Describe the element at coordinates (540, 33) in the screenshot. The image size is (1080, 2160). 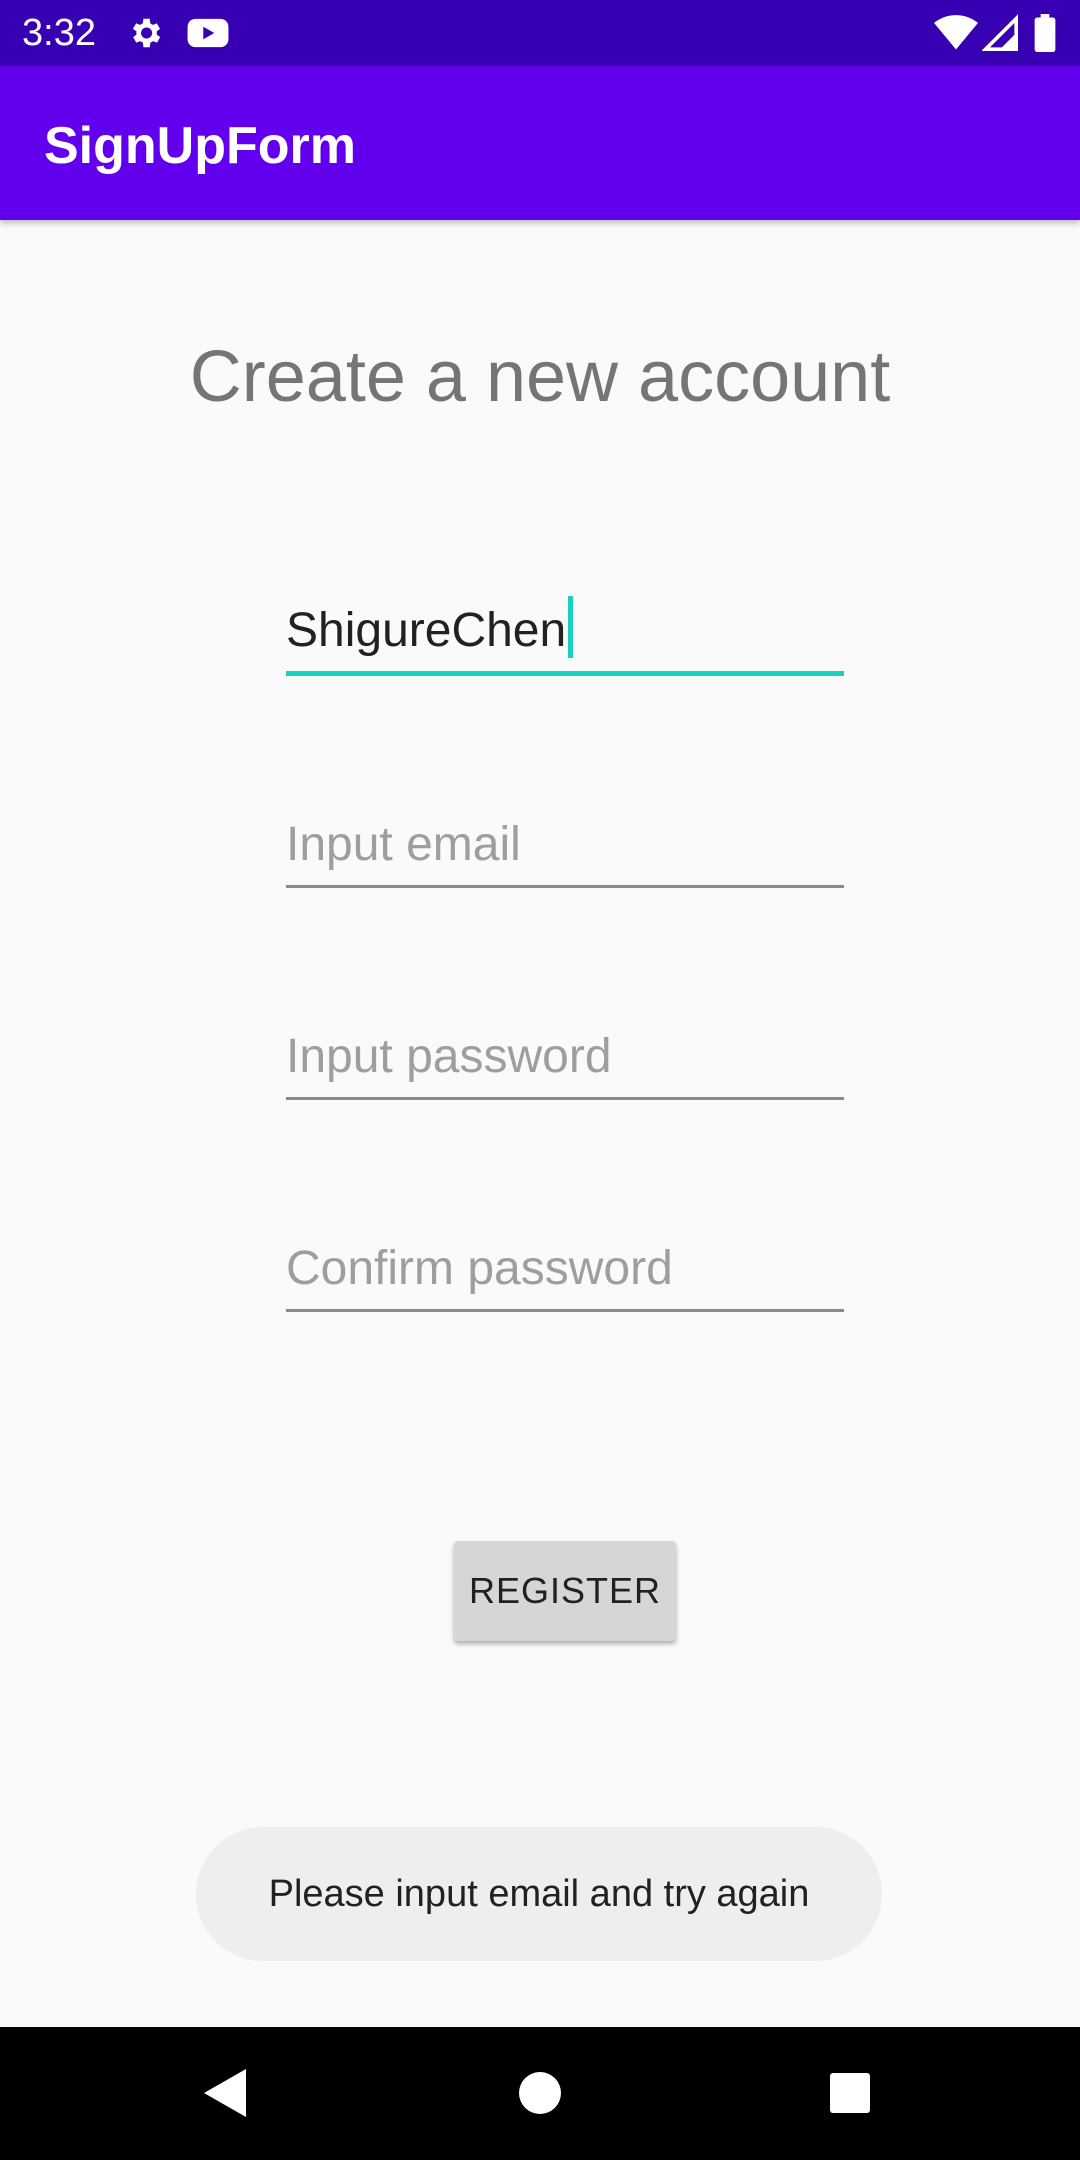
I see `status-bar: 3:32` at that location.